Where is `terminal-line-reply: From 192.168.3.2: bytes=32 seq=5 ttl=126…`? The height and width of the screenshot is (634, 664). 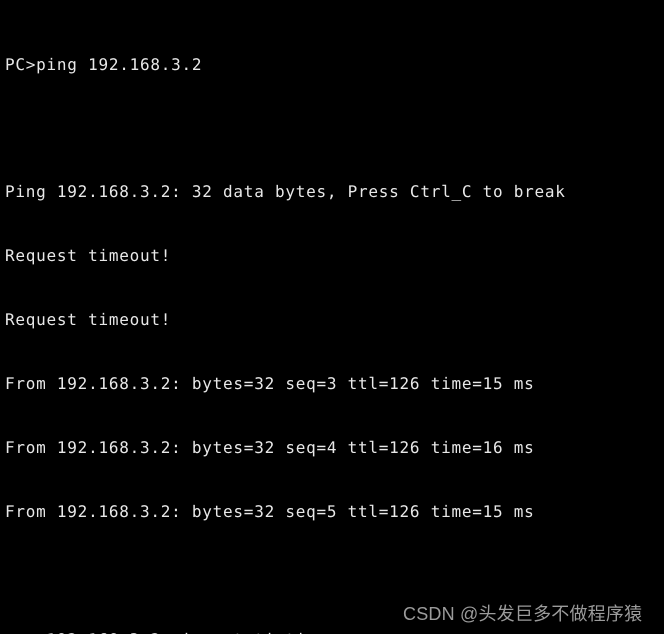
terminal-line-reply: From 192.168.3.2: bytes=32 seq=5 ttl=126… is located at coordinates (270, 511).